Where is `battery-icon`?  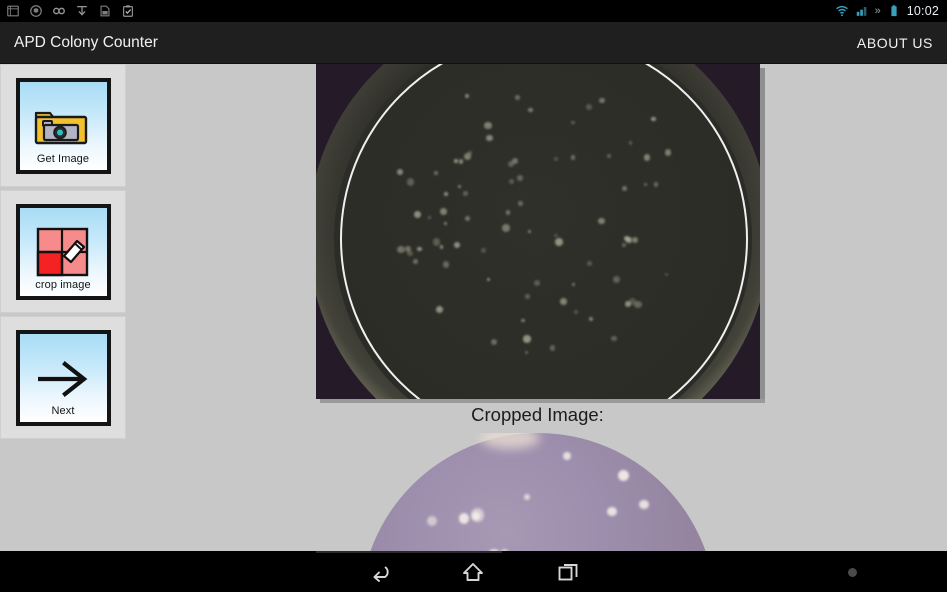
battery-icon is located at coordinates (894, 11).